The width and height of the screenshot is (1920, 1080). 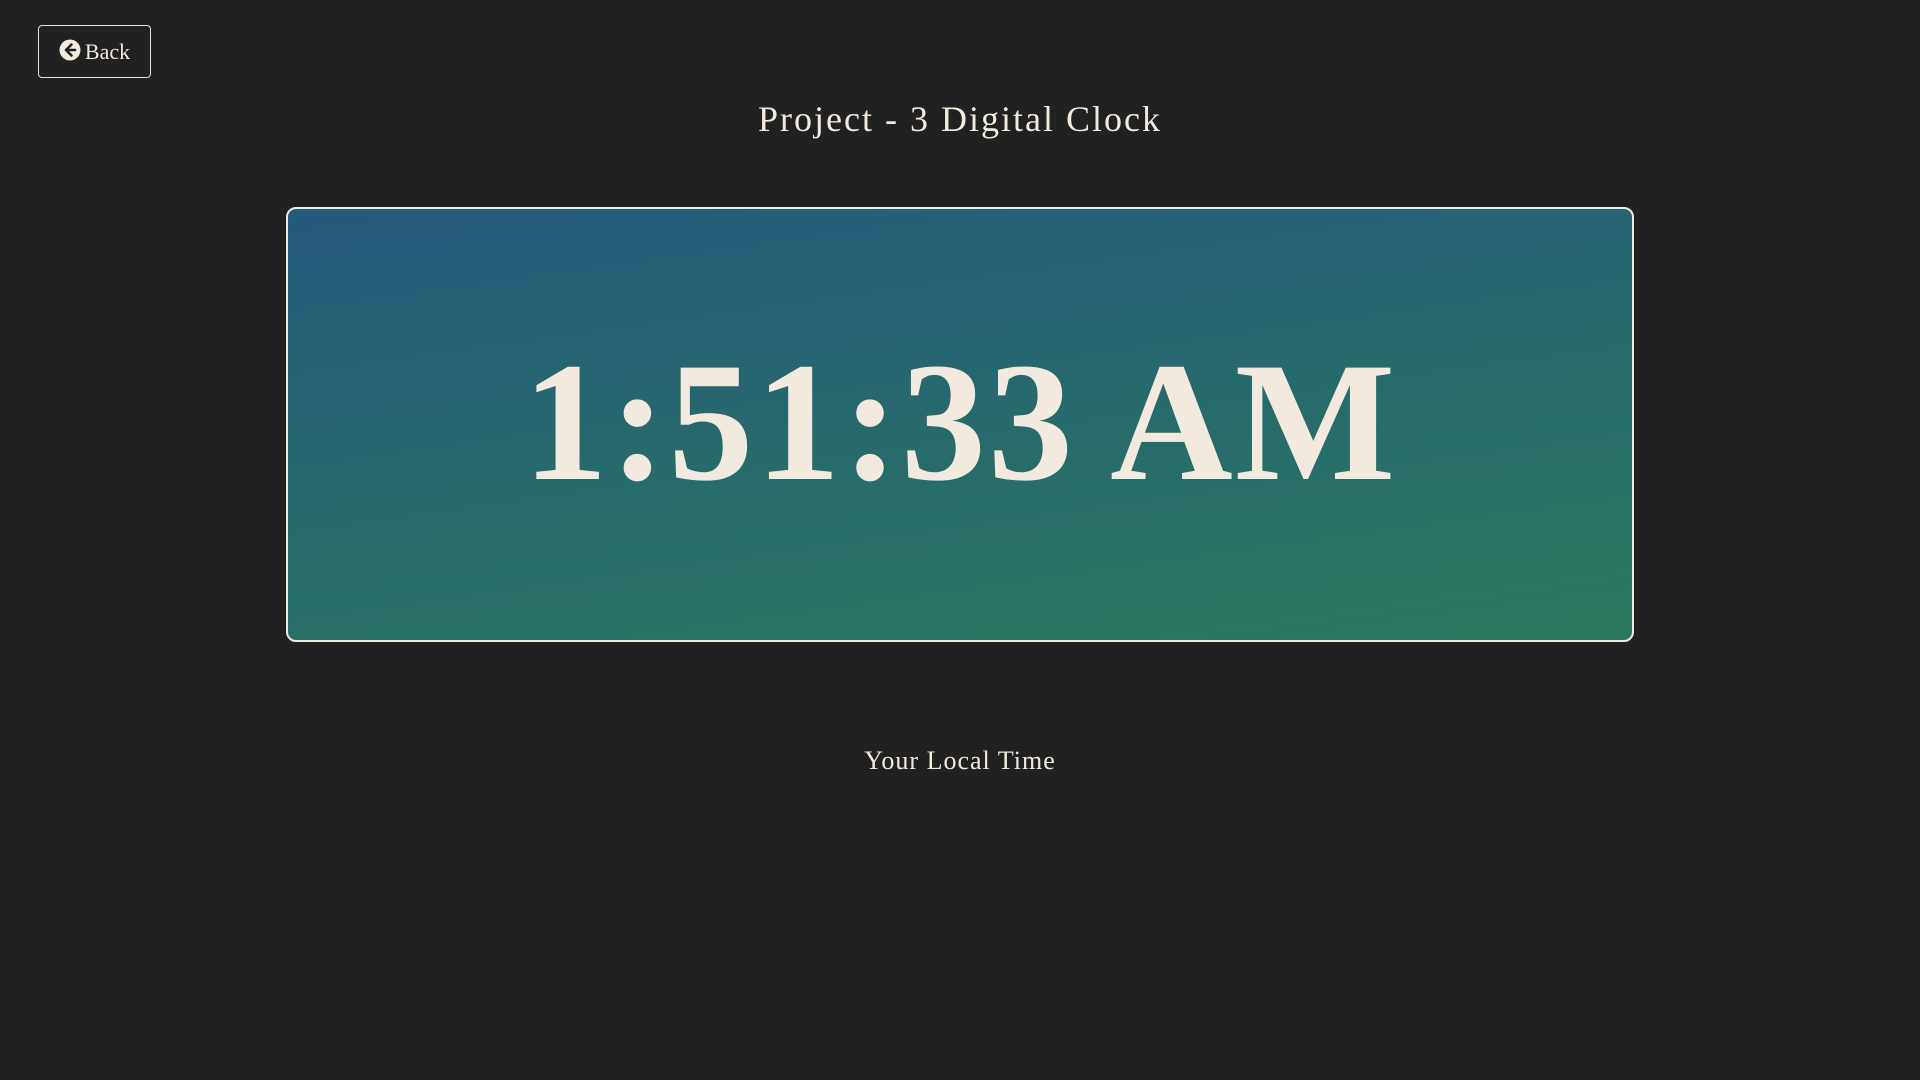 I want to click on back-button-label: Back, so click(x=107, y=51).